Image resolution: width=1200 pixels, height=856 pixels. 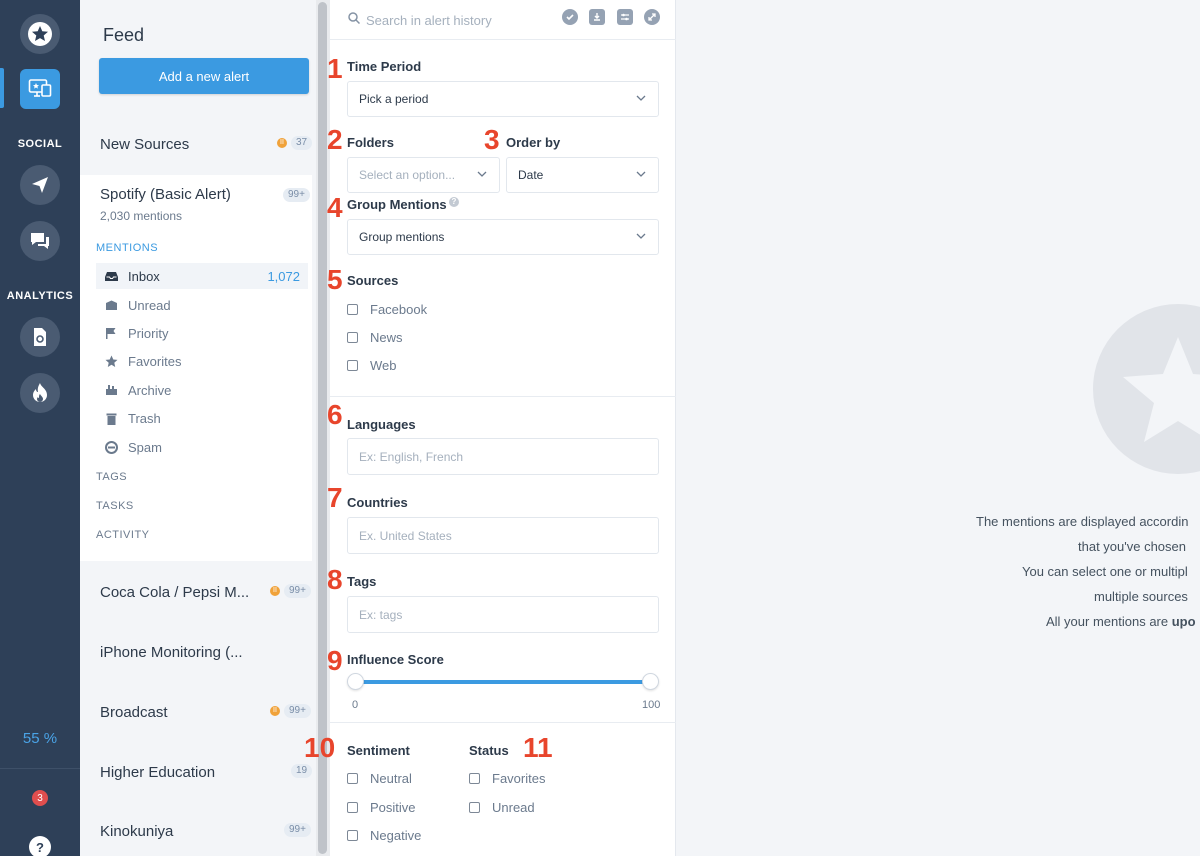 What do you see at coordinates (320, 747) in the screenshot?
I see `annotation-number-10: 10` at bounding box center [320, 747].